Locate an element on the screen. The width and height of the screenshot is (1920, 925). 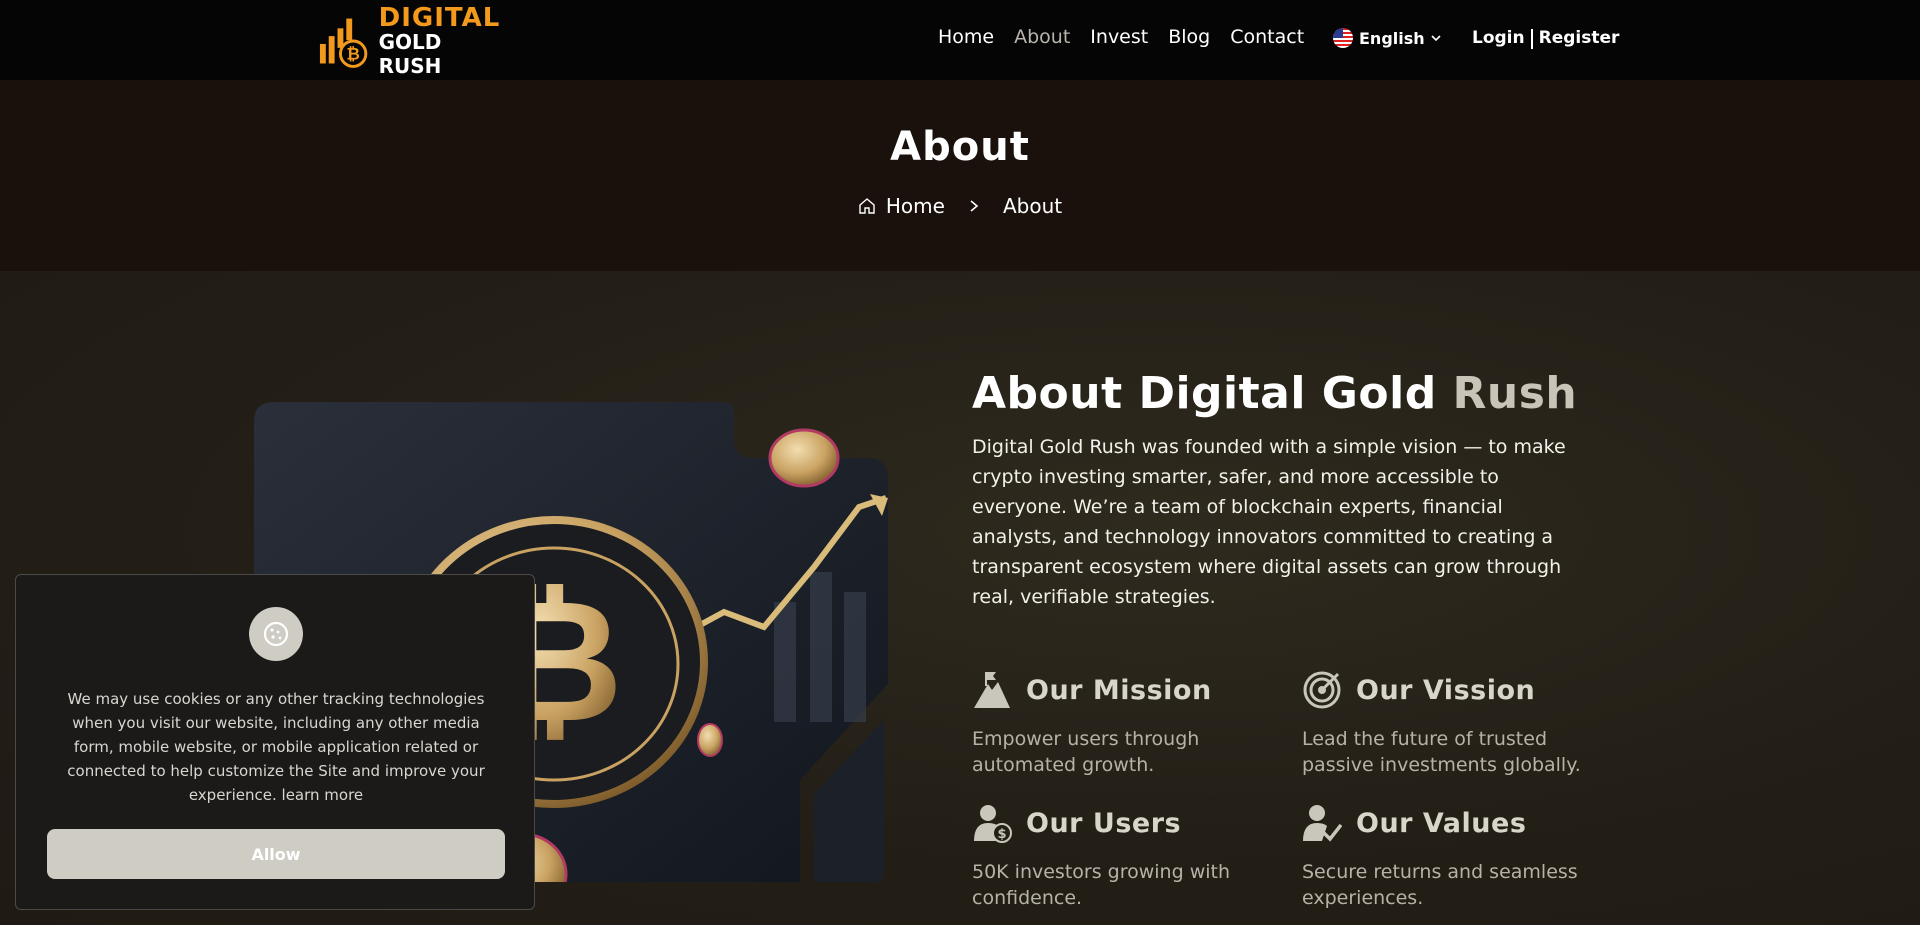
cookie-icon is located at coordinates (276, 634).